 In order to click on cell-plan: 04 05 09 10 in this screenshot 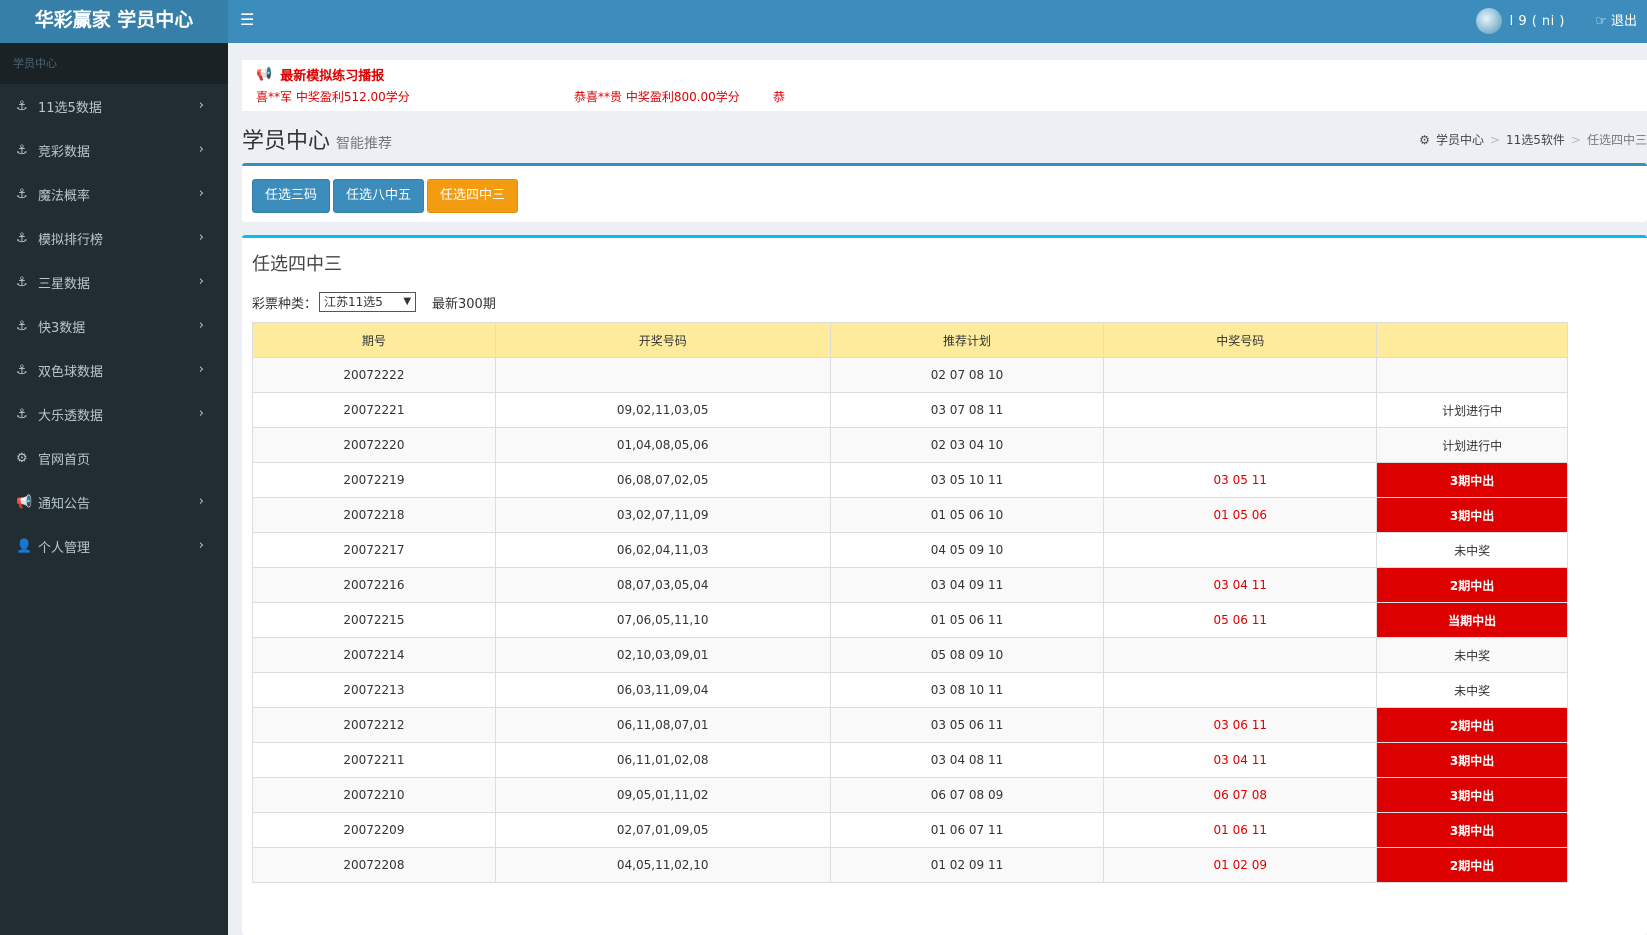, I will do `click(967, 550)`.